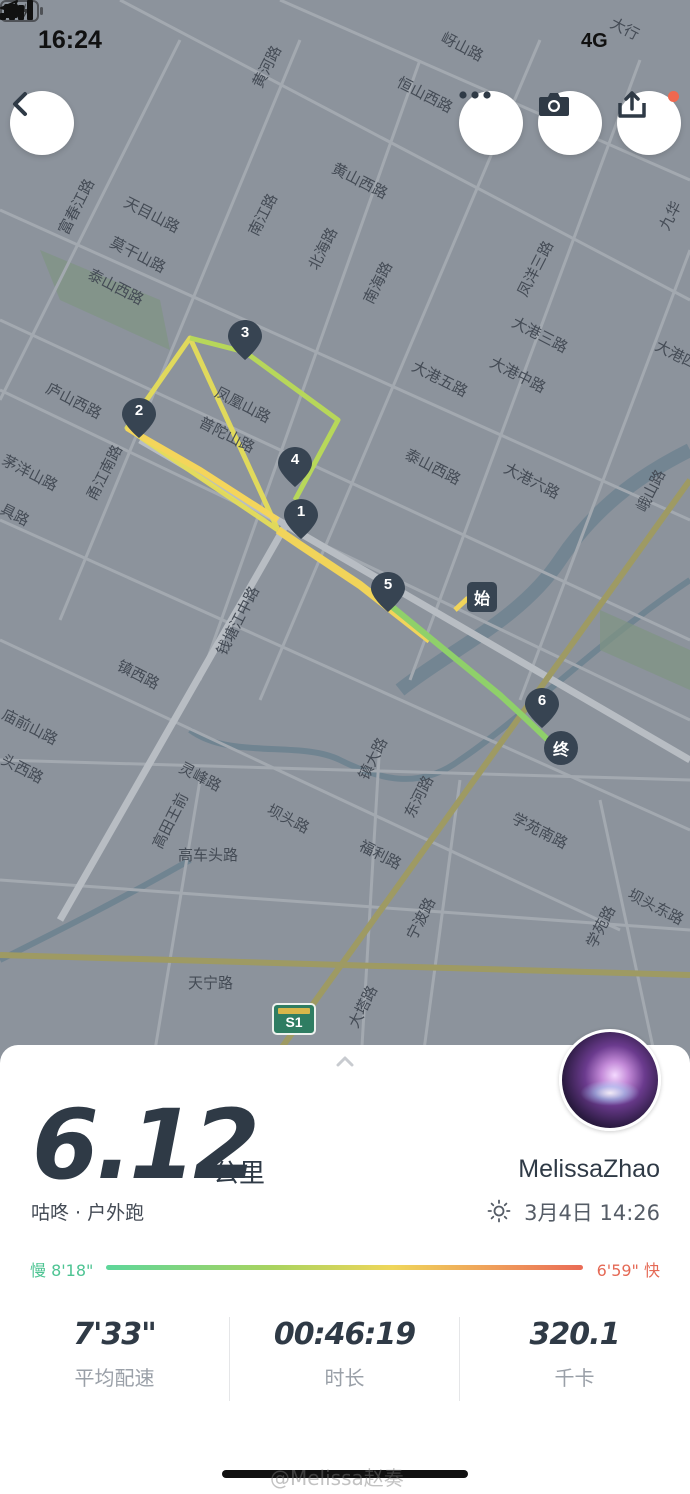 The height and width of the screenshot is (1494, 690). I want to click on more-dots-icon, so click(475, 95).